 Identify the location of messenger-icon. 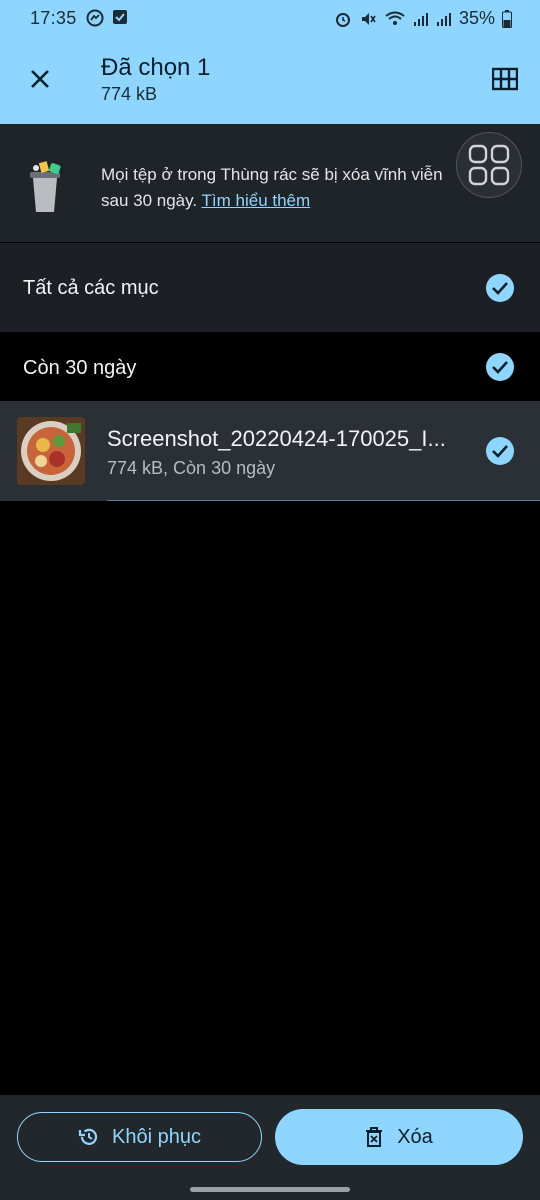
(95, 18).